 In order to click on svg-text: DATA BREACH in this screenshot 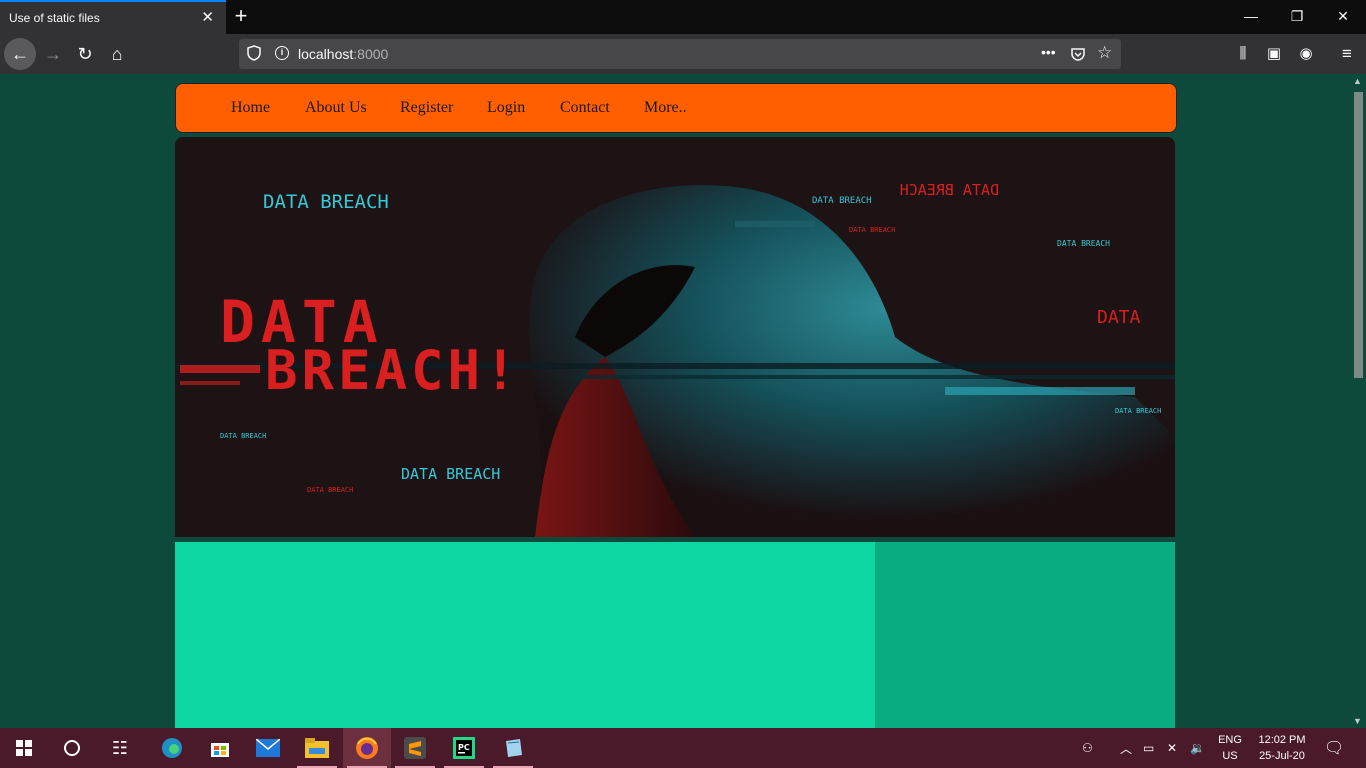, I will do `click(949, 190)`.